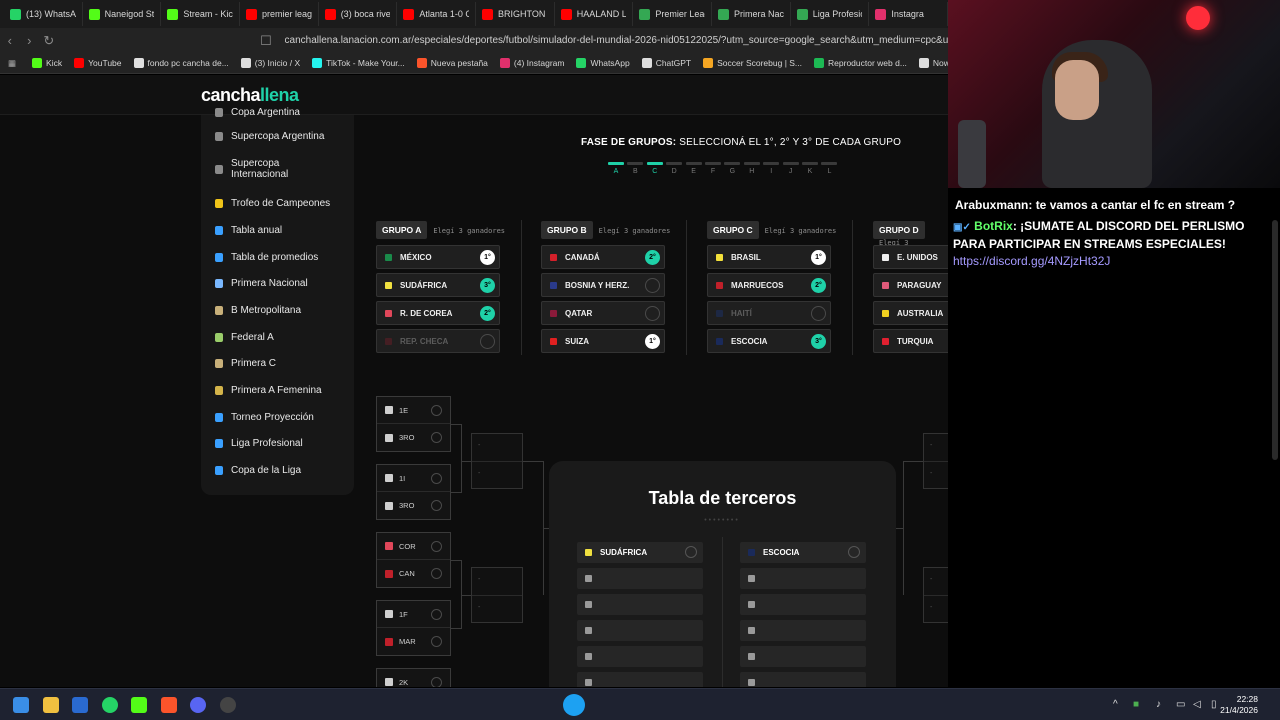 The image size is (1280, 720). Describe the element at coordinates (438, 257) in the screenshot. I see `team-option: MÉXICO 1°` at that location.